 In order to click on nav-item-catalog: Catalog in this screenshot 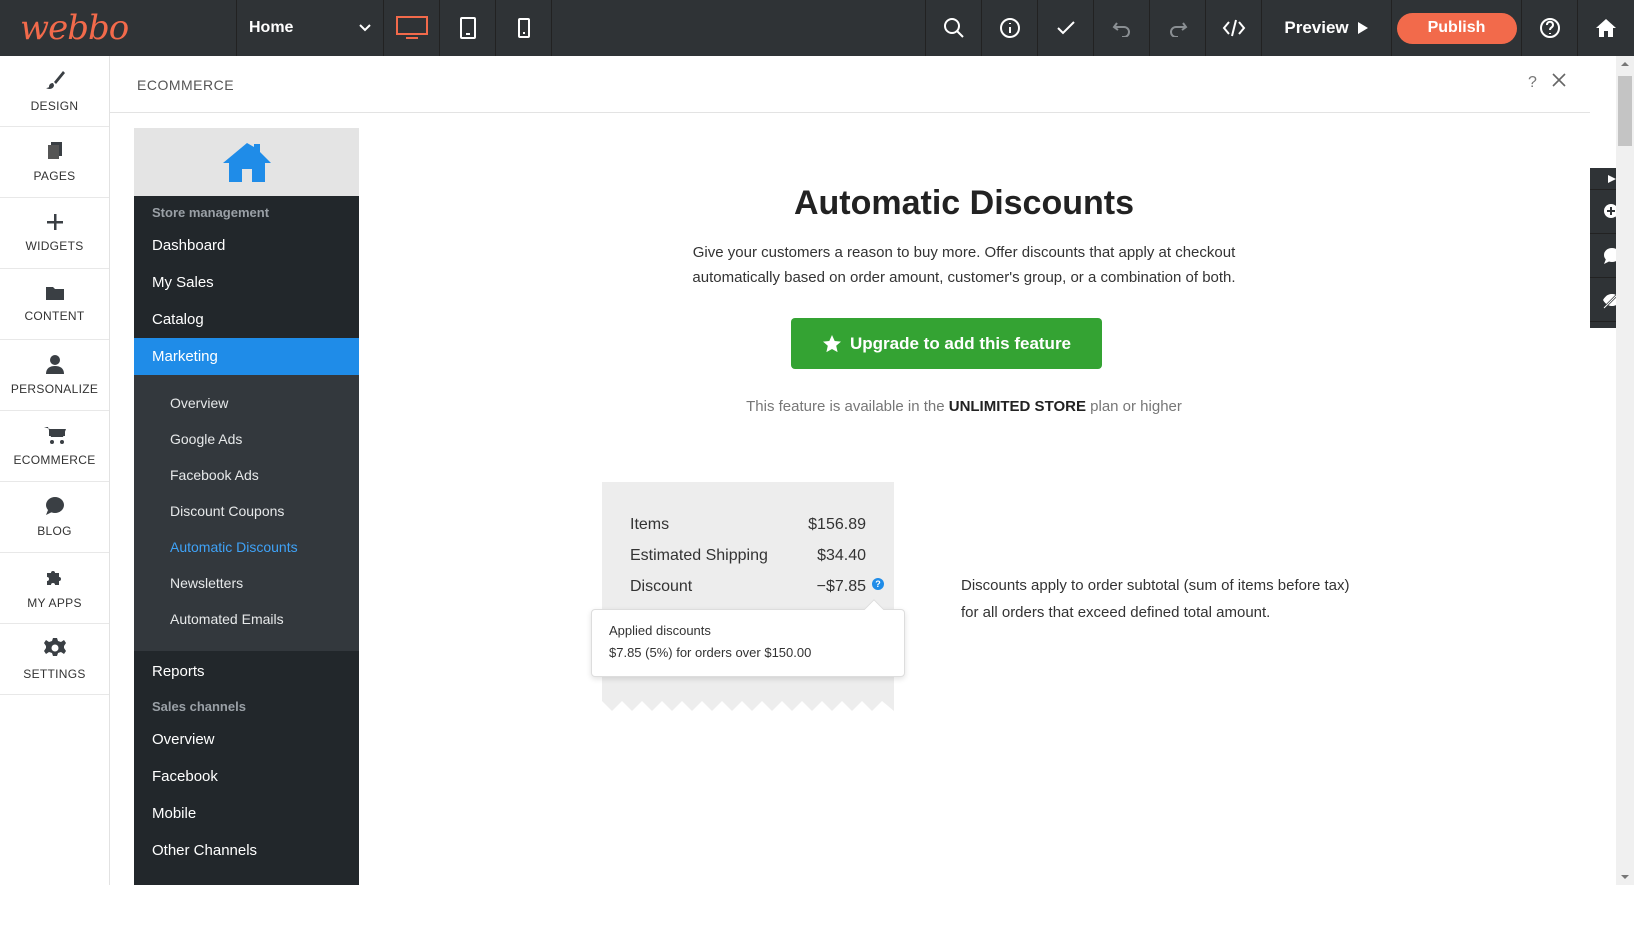, I will do `click(246, 319)`.